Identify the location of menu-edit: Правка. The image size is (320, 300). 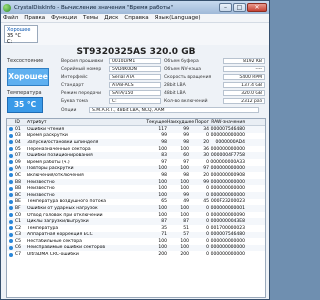
(34, 18).